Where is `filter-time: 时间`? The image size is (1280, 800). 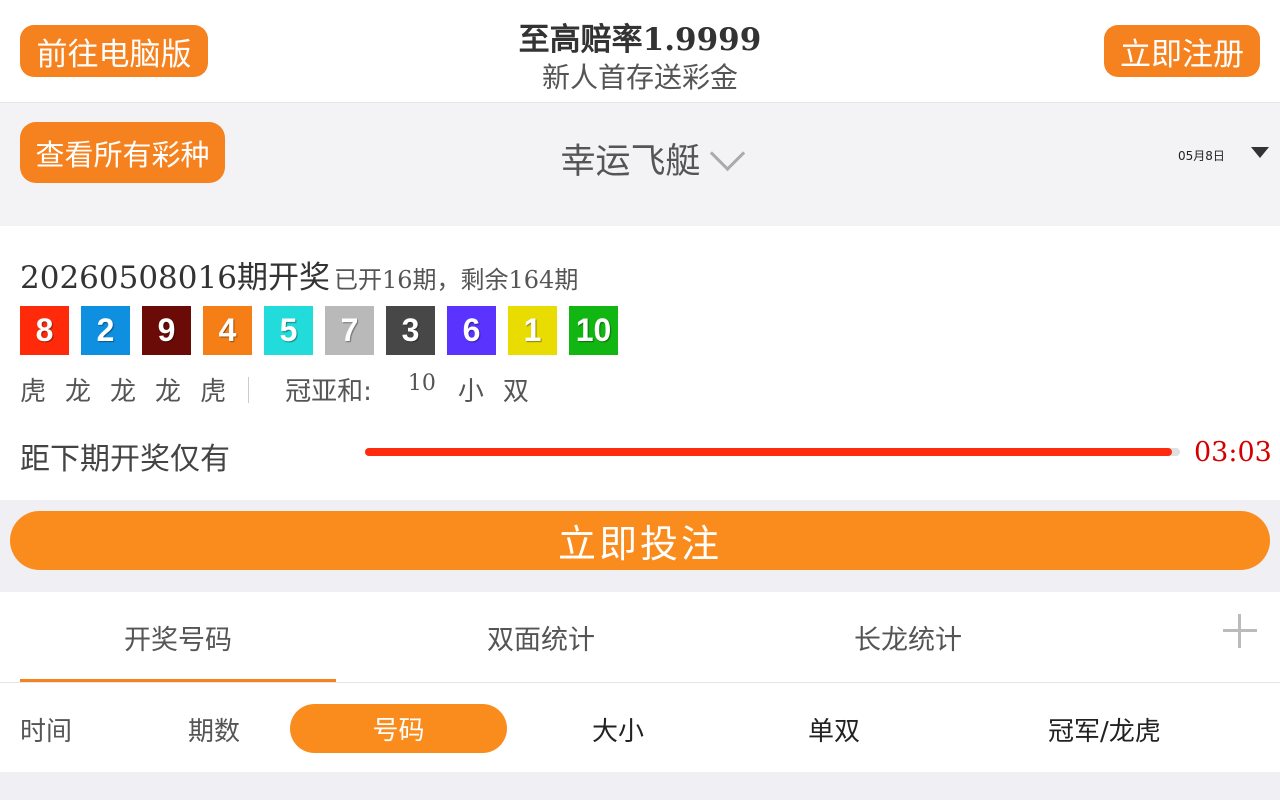 filter-time: 时间 is located at coordinates (46, 729).